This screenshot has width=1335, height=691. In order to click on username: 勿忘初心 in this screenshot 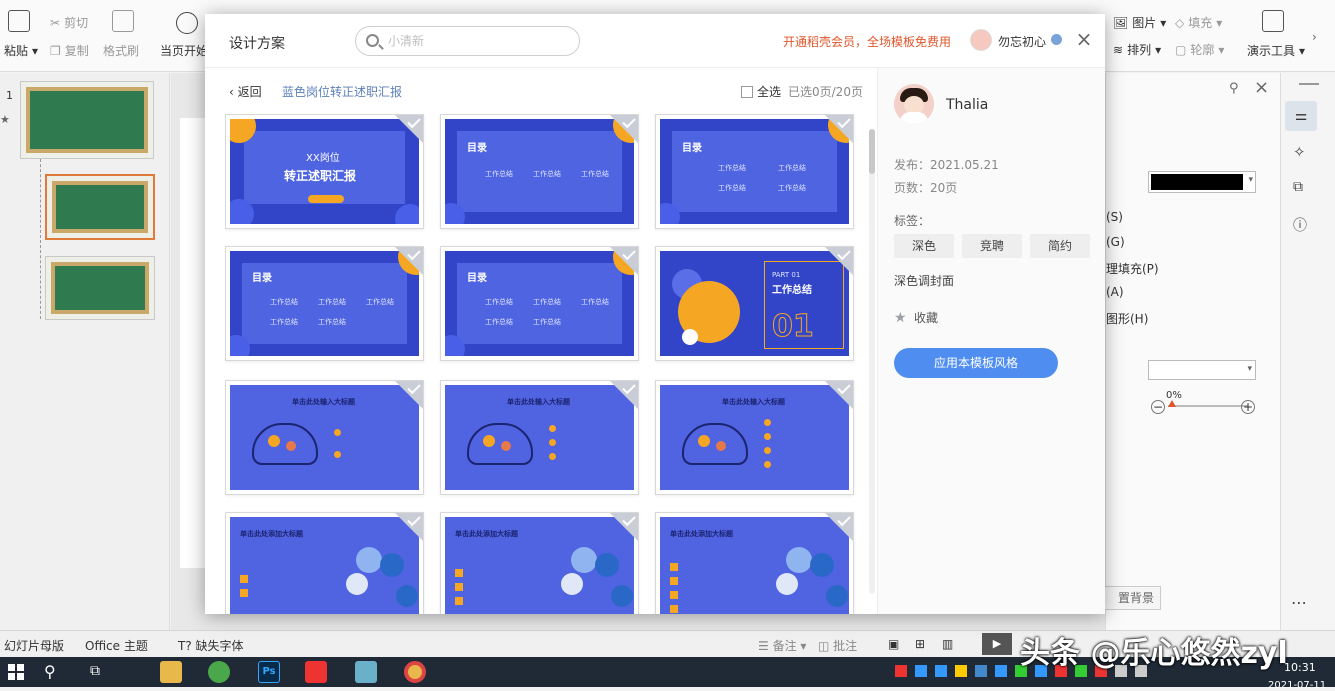, I will do `click(1022, 41)`.